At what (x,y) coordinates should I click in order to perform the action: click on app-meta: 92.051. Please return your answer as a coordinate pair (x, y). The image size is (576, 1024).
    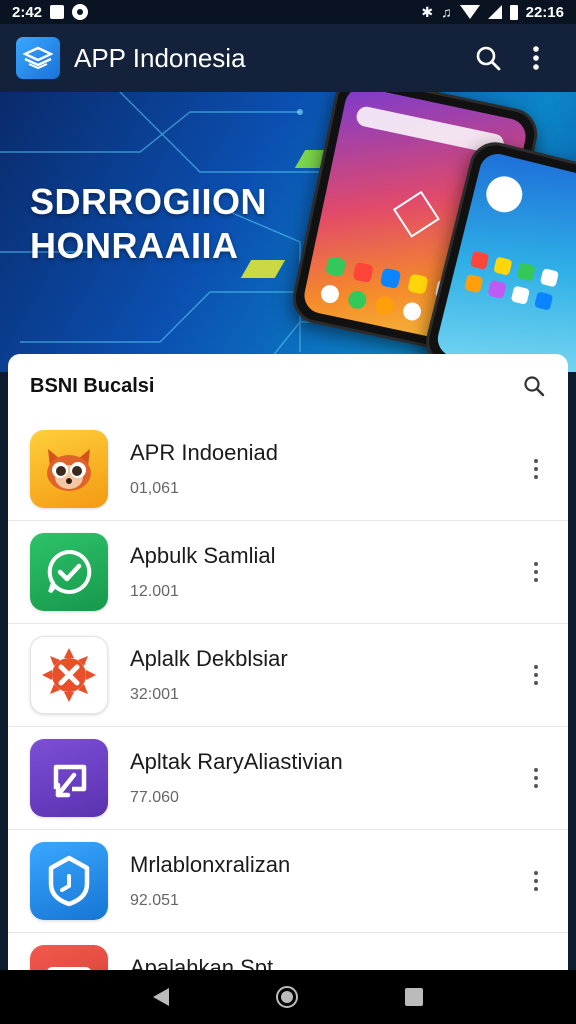
    Looking at the image, I should click on (154, 900).